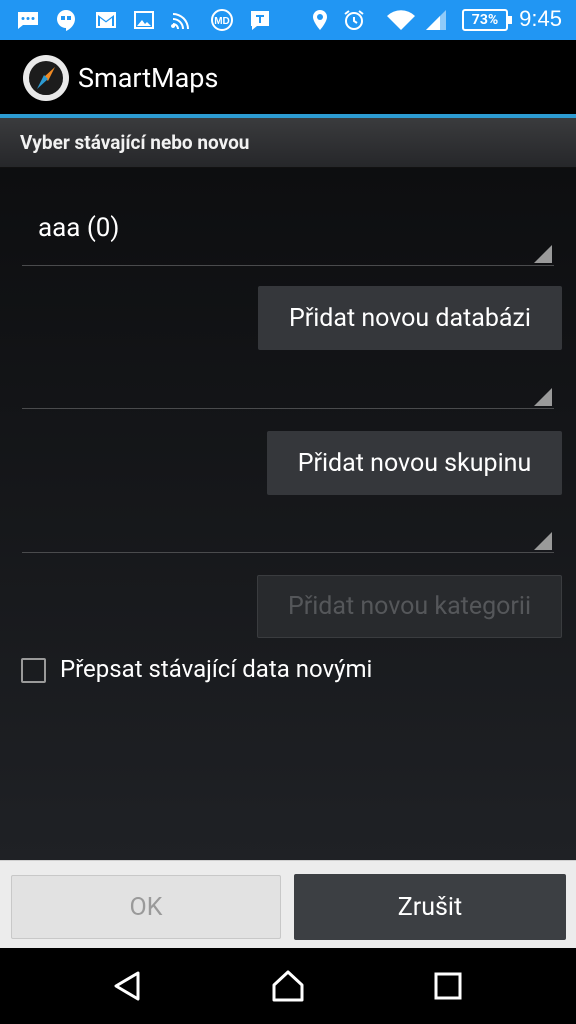 The height and width of the screenshot is (1024, 576). What do you see at coordinates (66, 20) in the screenshot?
I see `hangouts-icon` at bounding box center [66, 20].